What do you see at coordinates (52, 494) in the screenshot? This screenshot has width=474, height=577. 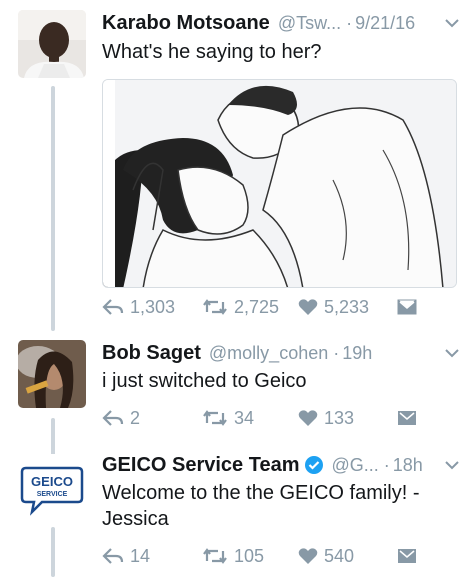 I see `geico-logo-sub: SERVICE` at bounding box center [52, 494].